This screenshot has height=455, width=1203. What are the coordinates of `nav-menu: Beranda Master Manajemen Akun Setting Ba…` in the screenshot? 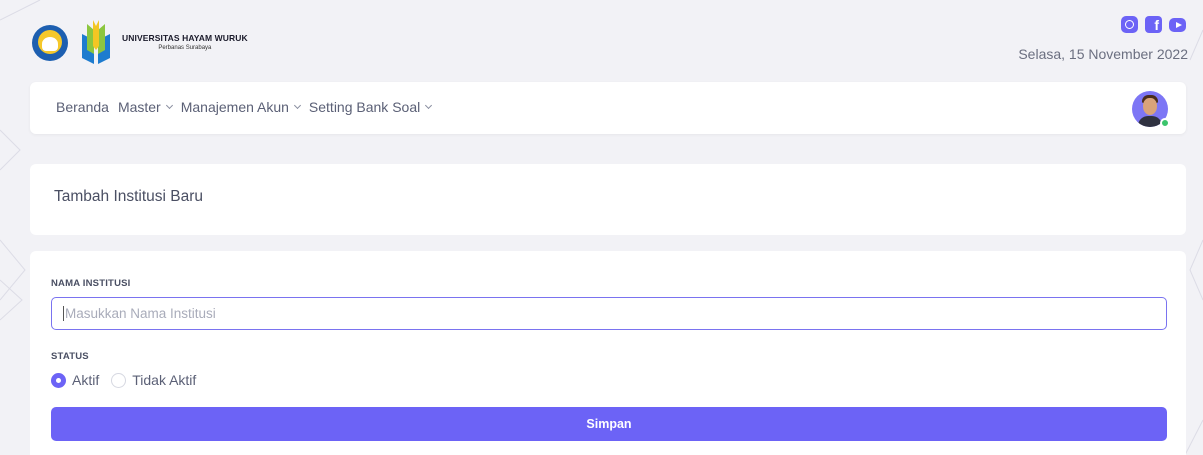 It's located at (248, 107).